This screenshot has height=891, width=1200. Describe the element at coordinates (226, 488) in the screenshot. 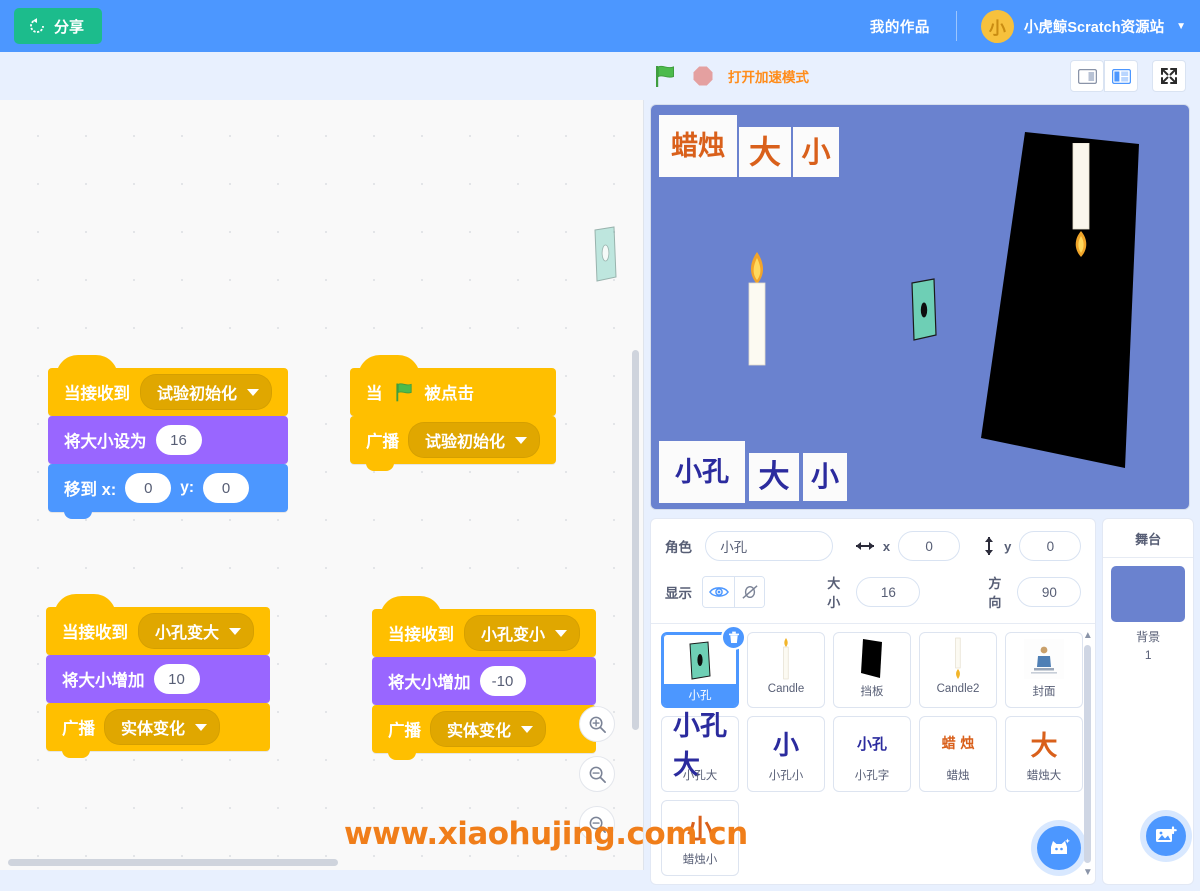

I see `y-value-input: 0` at that location.